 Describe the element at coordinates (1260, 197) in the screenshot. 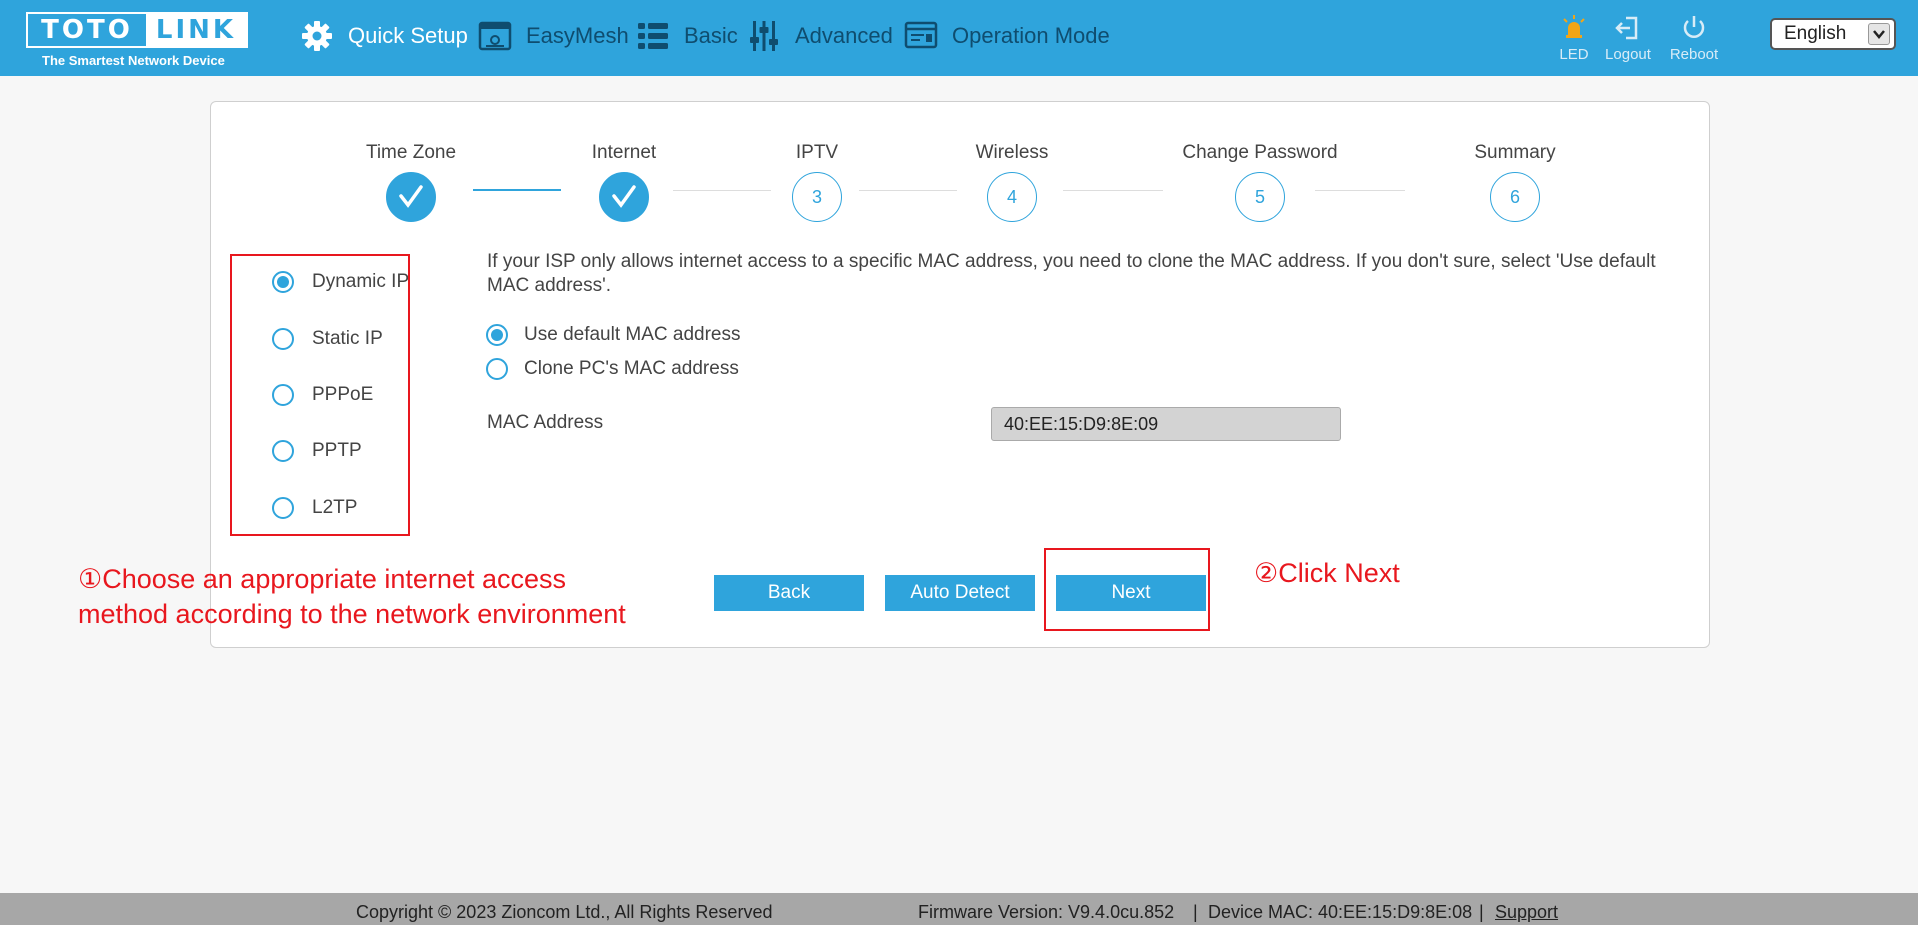

I see `step-number: 5` at that location.